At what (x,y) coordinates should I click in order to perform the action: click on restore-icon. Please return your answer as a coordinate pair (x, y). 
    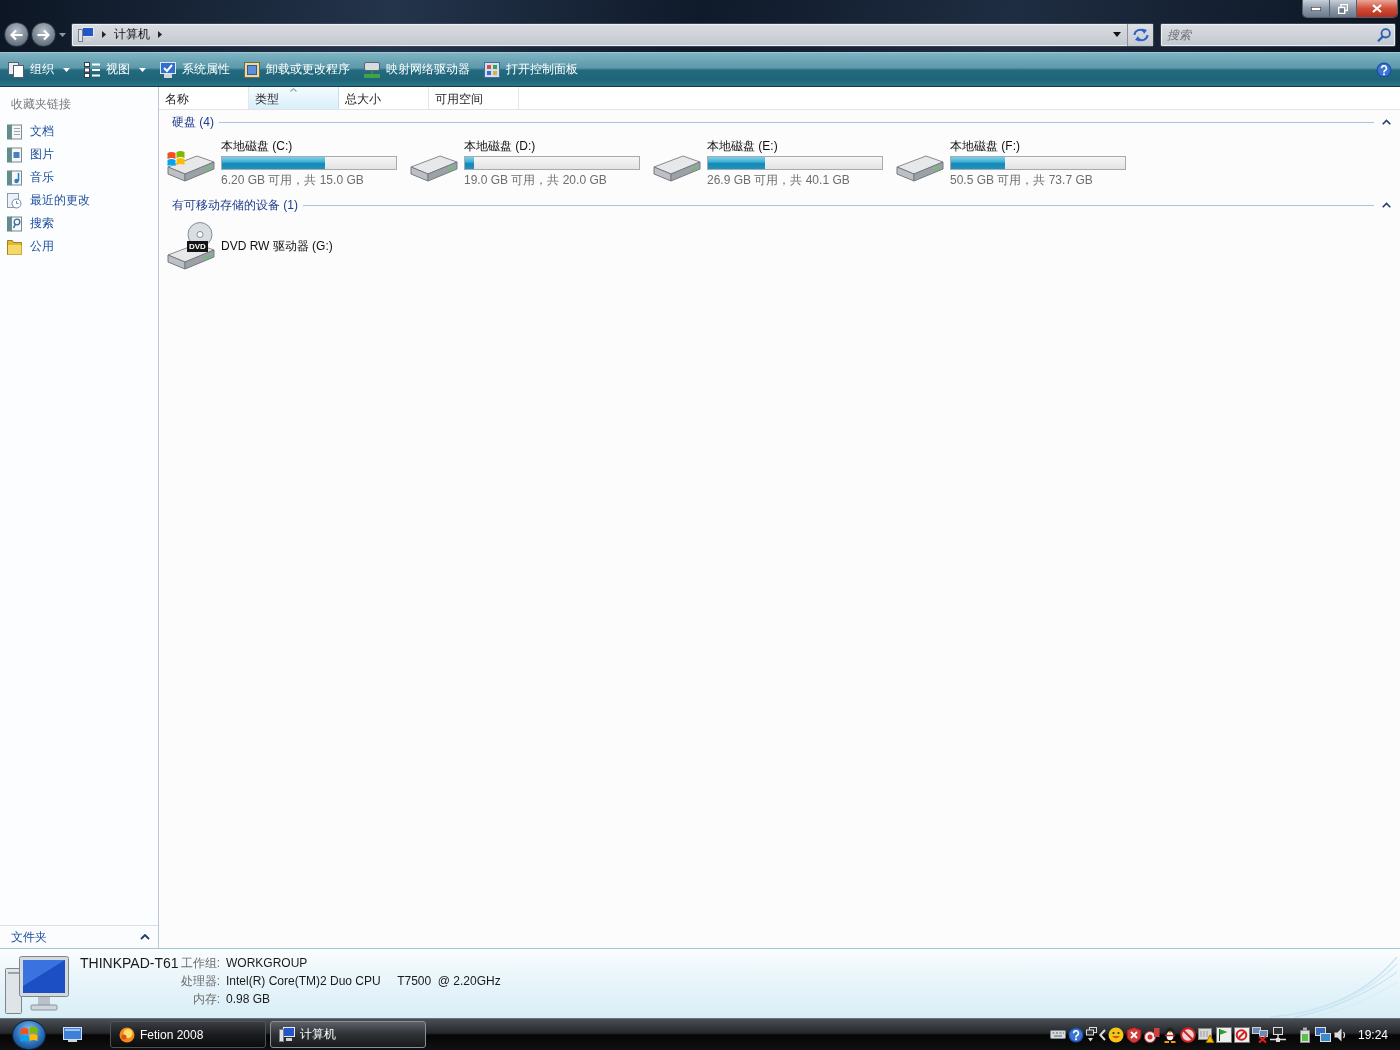
    Looking at the image, I should click on (1343, 8).